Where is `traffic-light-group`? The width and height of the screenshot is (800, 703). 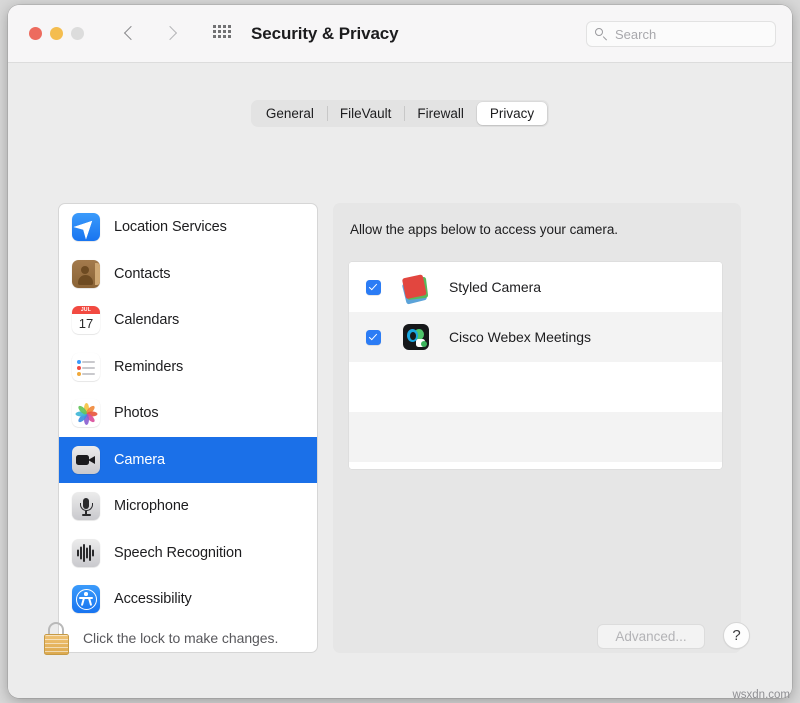 traffic-light-group is located at coordinates (56, 33).